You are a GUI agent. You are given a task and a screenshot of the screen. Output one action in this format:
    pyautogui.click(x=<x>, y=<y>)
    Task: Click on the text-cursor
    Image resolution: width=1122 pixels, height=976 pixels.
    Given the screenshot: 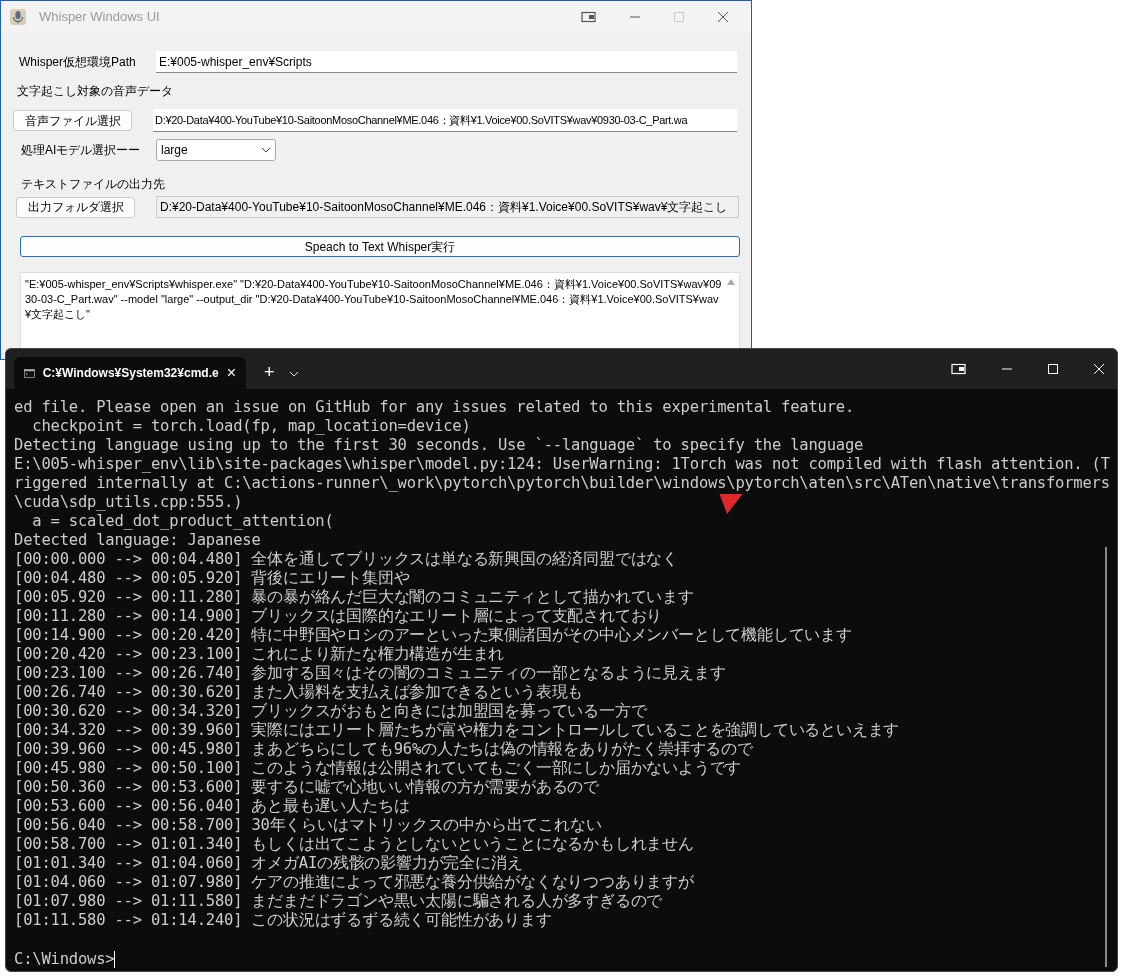 What is the action you would take?
    pyautogui.click(x=115, y=959)
    